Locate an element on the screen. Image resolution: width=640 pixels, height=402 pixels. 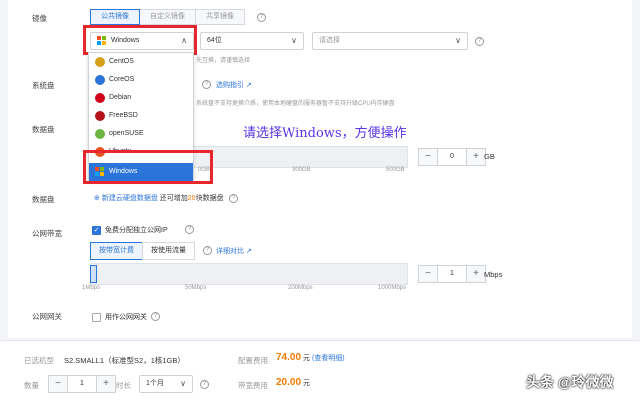
detail-compare-text: 详细对比 is located at coordinates (230, 251).